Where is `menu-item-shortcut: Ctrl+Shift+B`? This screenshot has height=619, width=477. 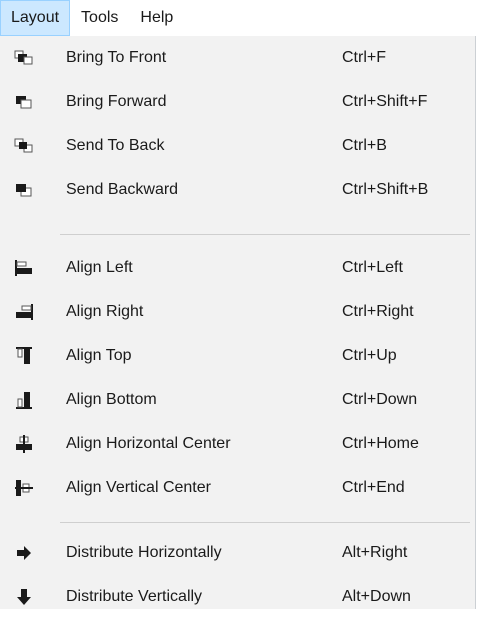 menu-item-shortcut: Ctrl+Shift+B is located at coordinates (385, 189).